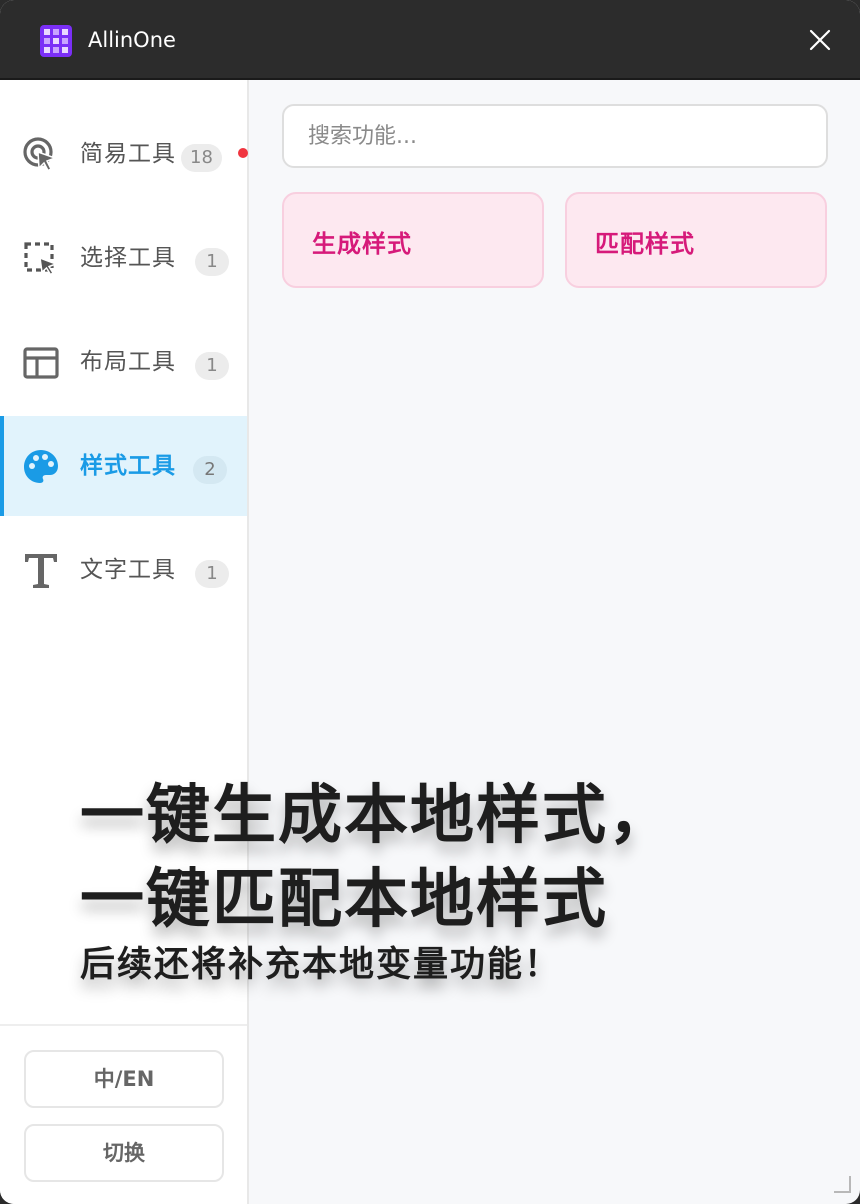 The image size is (860, 1204). I want to click on palette-icon, so click(41, 466).